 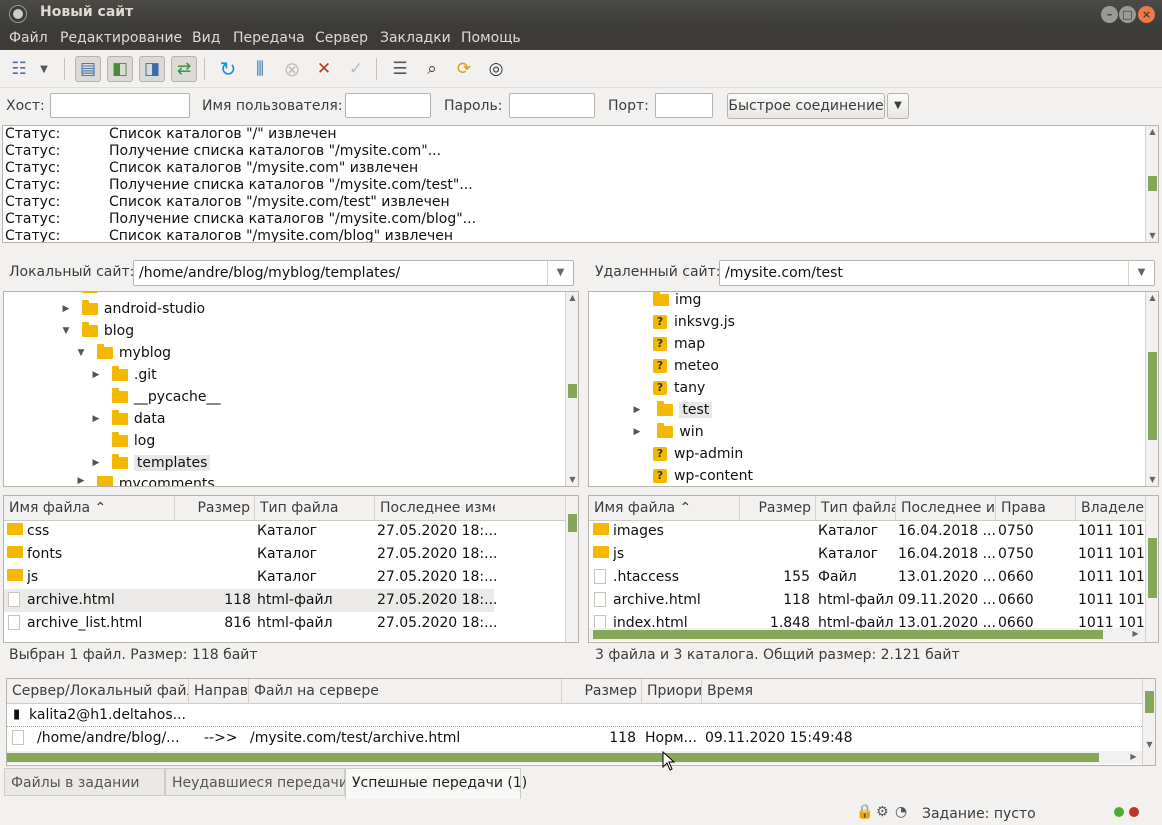 What do you see at coordinates (132, 309) in the screenshot?
I see `tree-item-android-studio: ▶ android-studio` at bounding box center [132, 309].